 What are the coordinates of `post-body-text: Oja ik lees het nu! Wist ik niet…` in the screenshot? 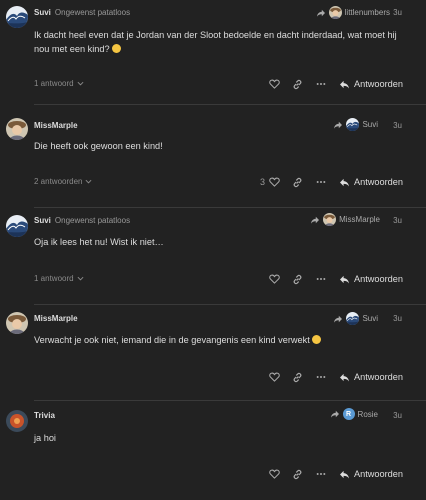 It's located at (99, 242).